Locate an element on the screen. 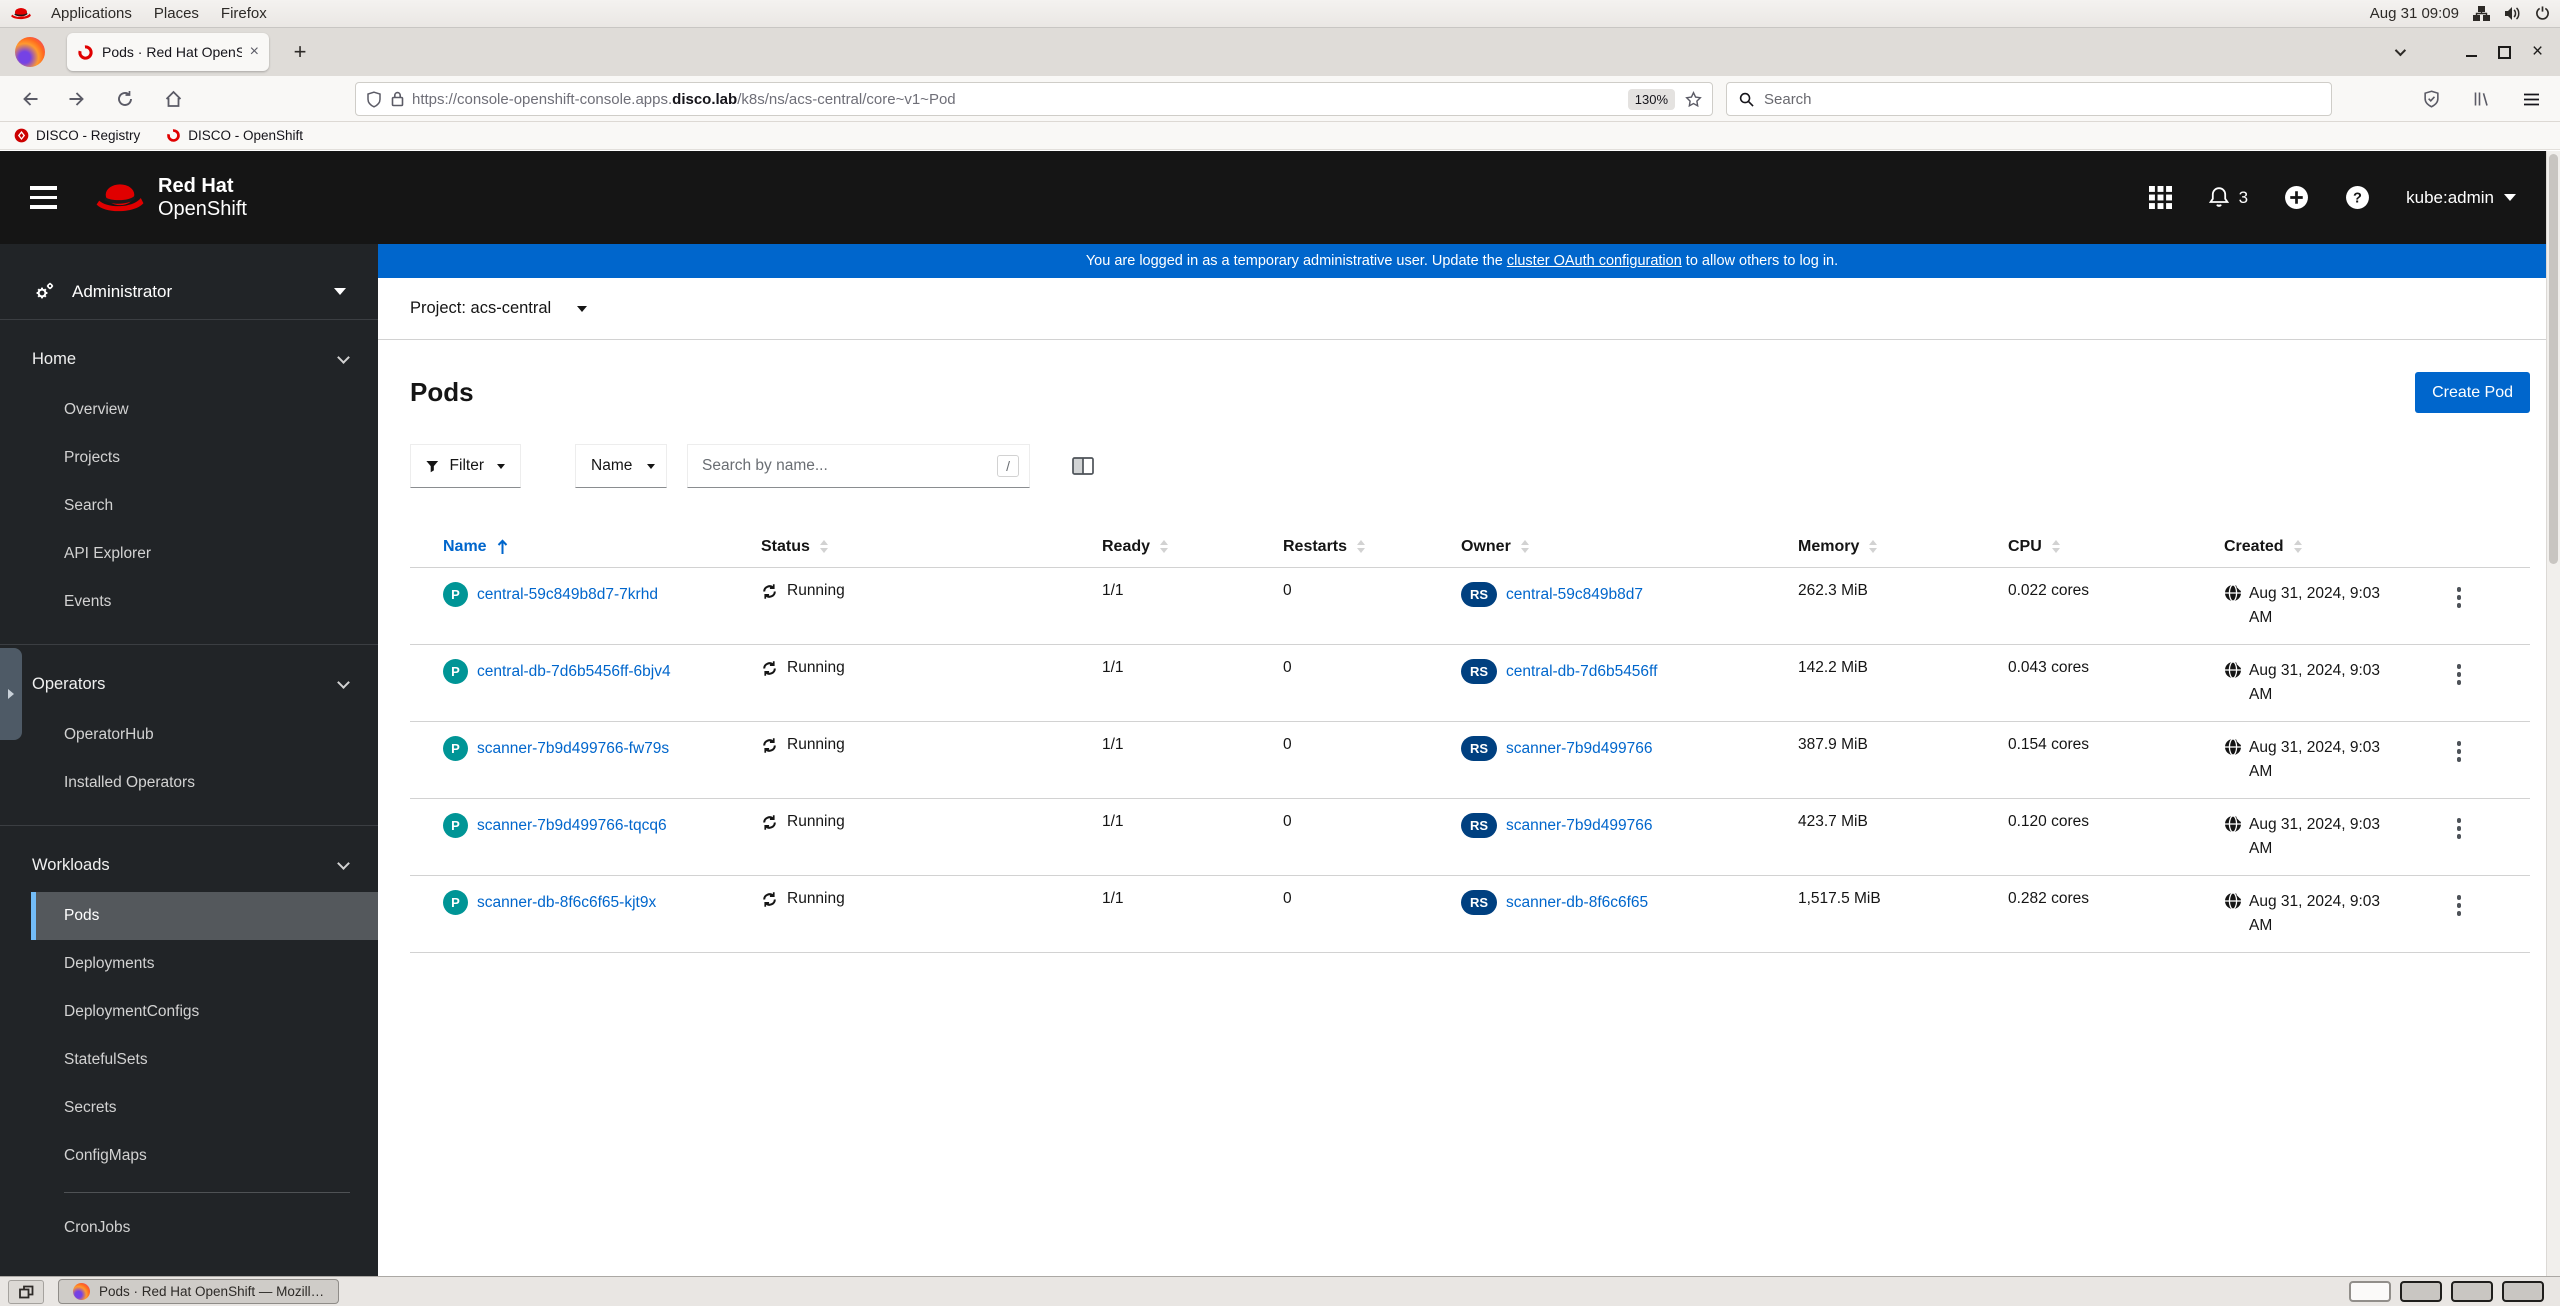 This screenshot has height=1306, width=2560. user-menu: kube:admin is located at coordinates (2461, 198).